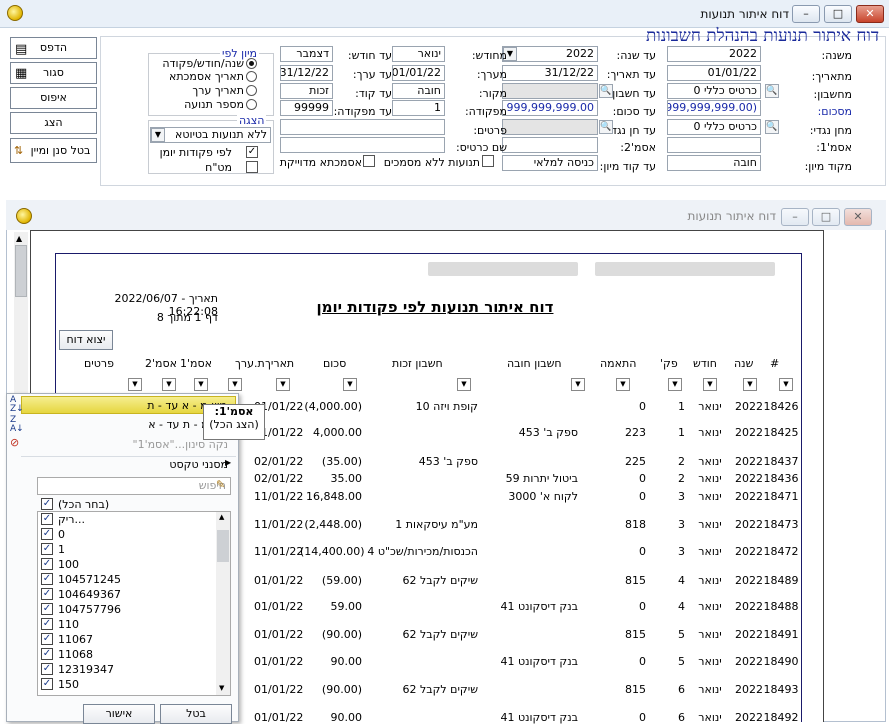 This screenshot has height=724, width=889. Describe the element at coordinates (772, 91) in the screenshot. I see `account-from-search-icon: 🔍` at that location.